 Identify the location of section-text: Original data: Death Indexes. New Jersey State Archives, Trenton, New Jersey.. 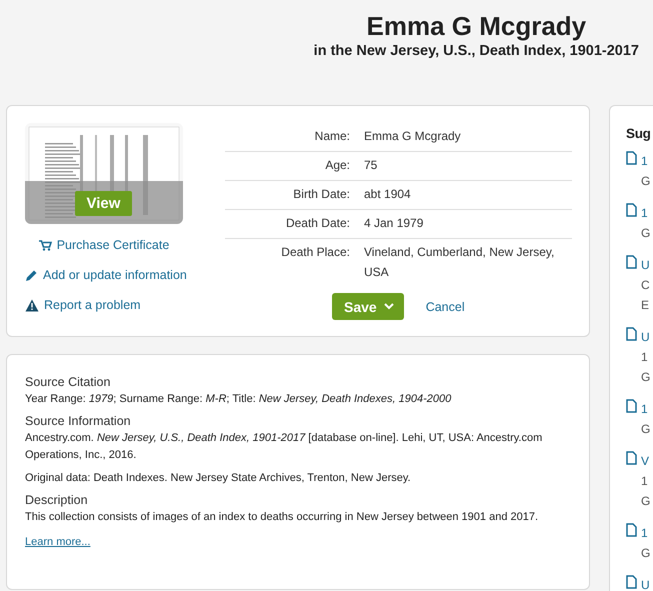
(218, 478).